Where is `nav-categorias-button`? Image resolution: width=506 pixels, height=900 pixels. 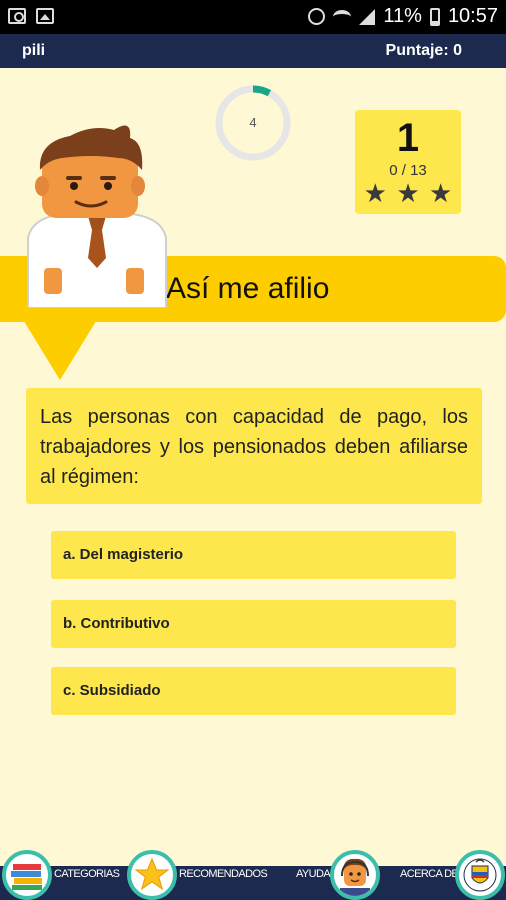 nav-categorias-button is located at coordinates (27, 875).